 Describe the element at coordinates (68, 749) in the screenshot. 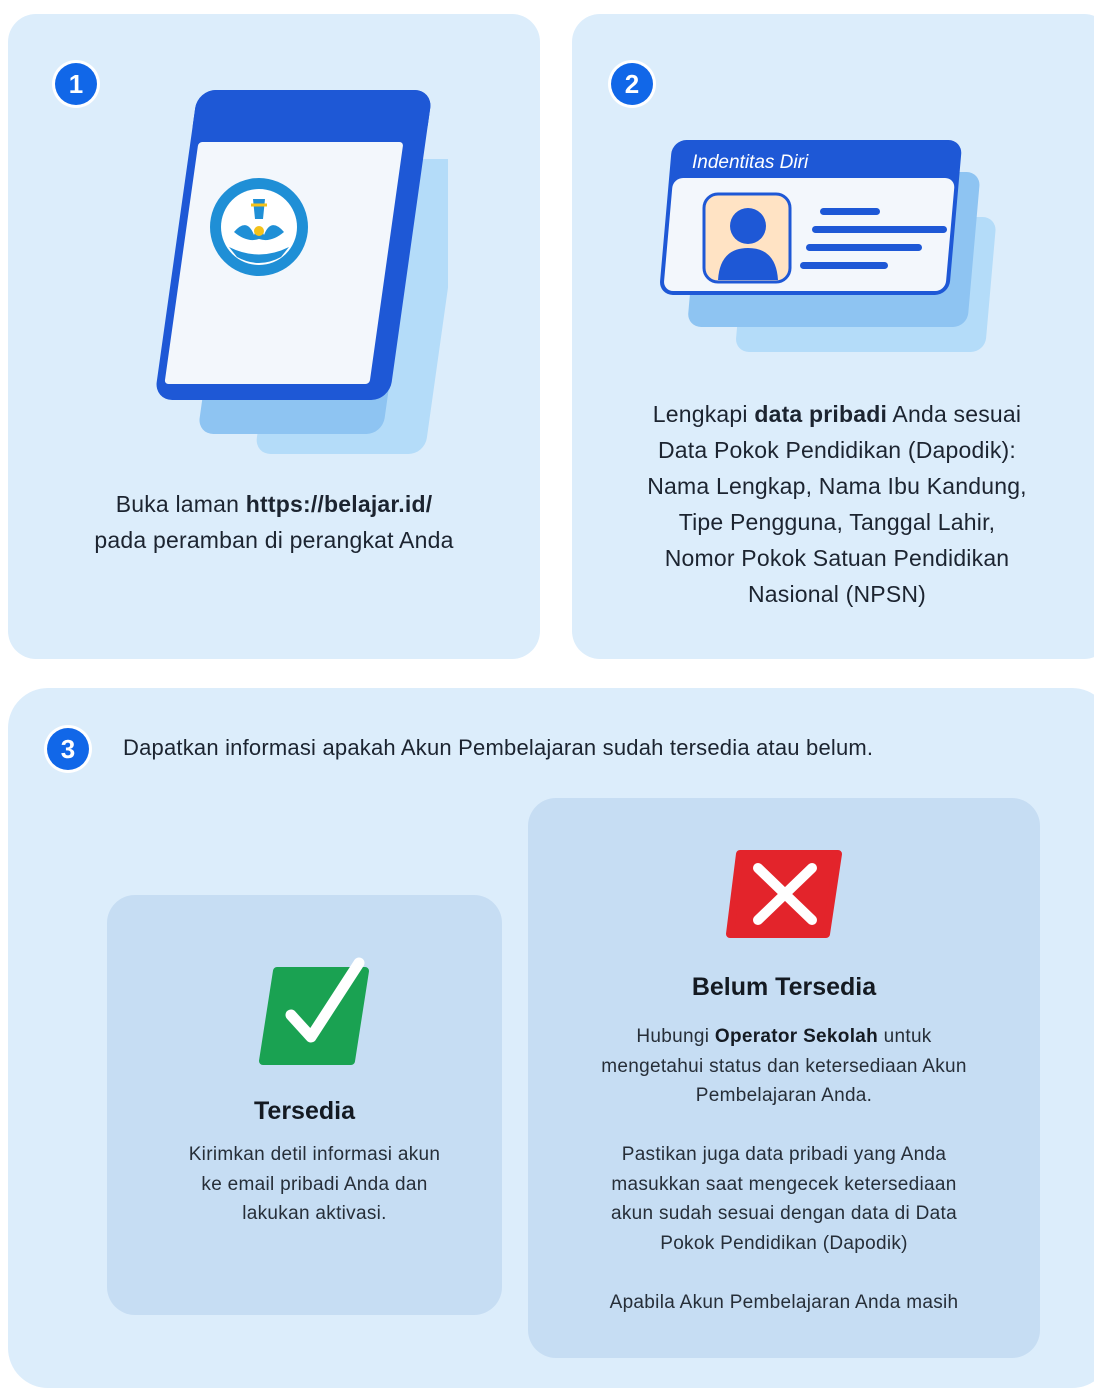

I see `step-3-badge: 3` at that location.